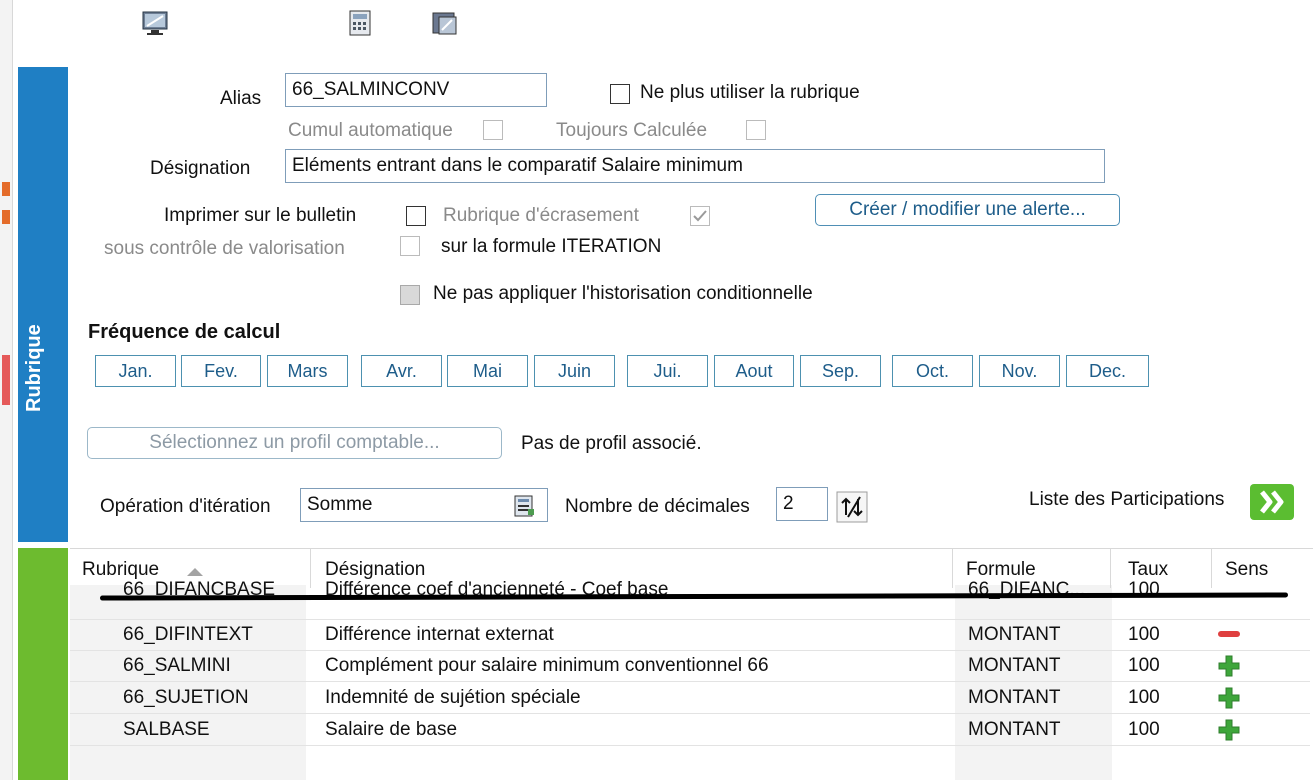 This screenshot has height=781, width=1313. What do you see at coordinates (34, 368) in the screenshot?
I see `rubrique-side-label: Rubrique` at bounding box center [34, 368].